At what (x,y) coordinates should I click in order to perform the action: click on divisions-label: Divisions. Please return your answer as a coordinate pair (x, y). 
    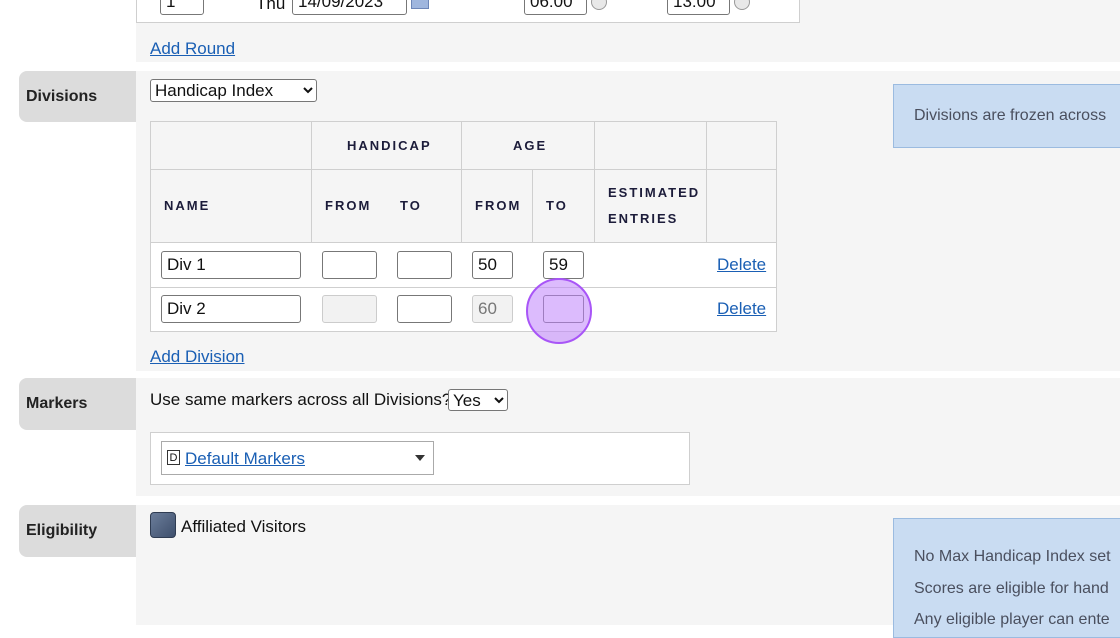
    Looking at the image, I should click on (77, 96).